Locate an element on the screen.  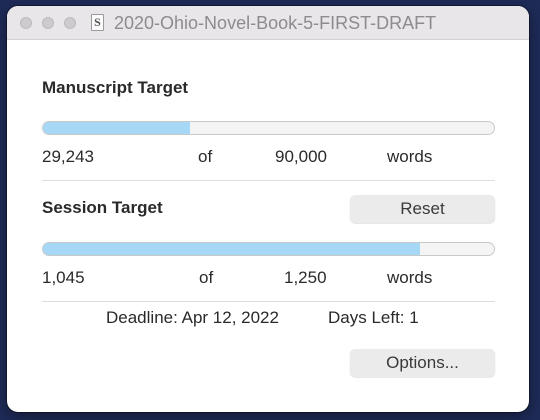
session-unit-label: words is located at coordinates (410, 277).